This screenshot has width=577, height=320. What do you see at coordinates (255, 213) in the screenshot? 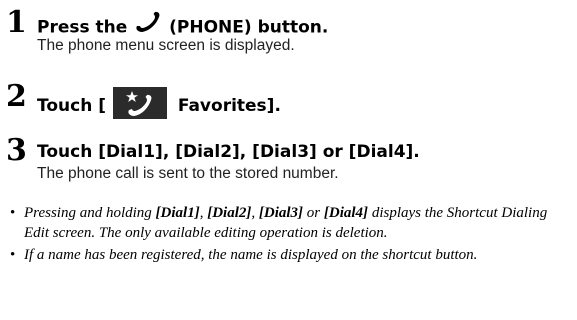
I see `note-text: ,` at bounding box center [255, 213].